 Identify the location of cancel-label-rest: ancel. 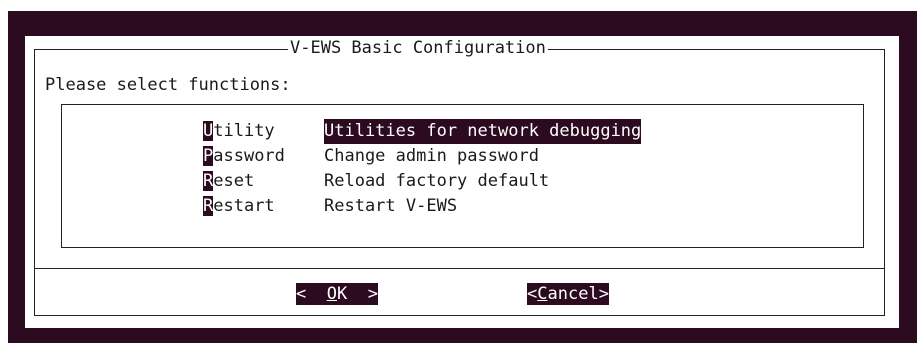
(573, 294).